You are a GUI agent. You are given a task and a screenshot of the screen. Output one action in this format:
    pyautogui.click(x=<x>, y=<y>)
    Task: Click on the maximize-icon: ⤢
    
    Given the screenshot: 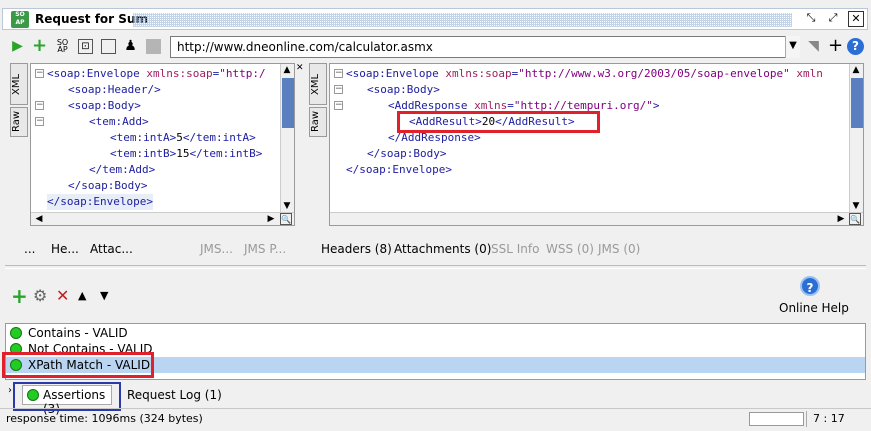 What is the action you would take?
    pyautogui.click(x=833, y=19)
    